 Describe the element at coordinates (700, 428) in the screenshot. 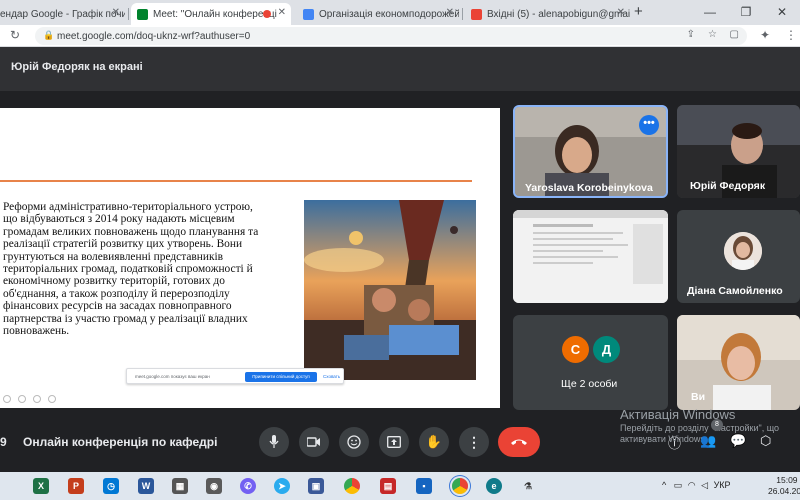

I see `activation-line: Перейдіть до розділу "Настройки", що` at that location.